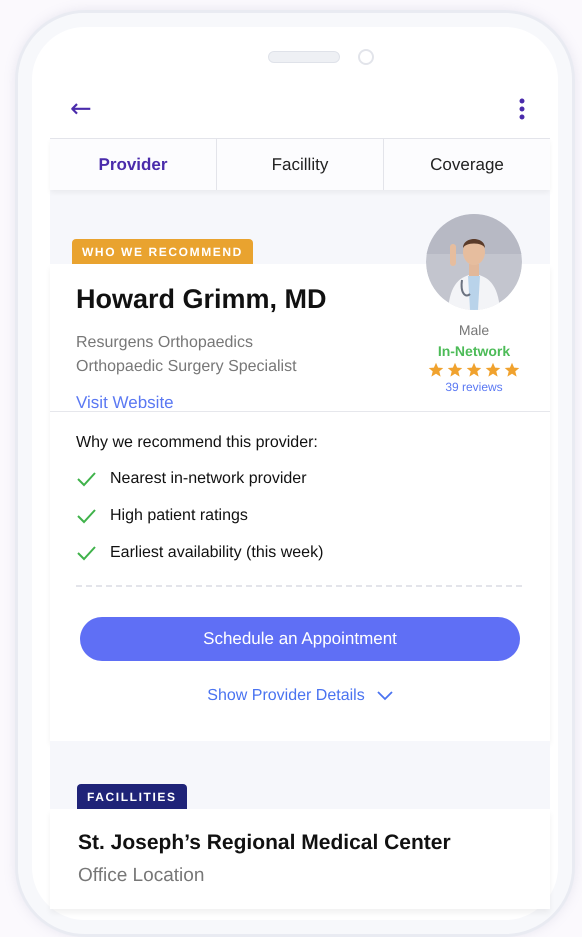 This screenshot has height=937, width=582. Describe the element at coordinates (132, 796) in the screenshot. I see `section-badge: FACILLITIES` at that location.